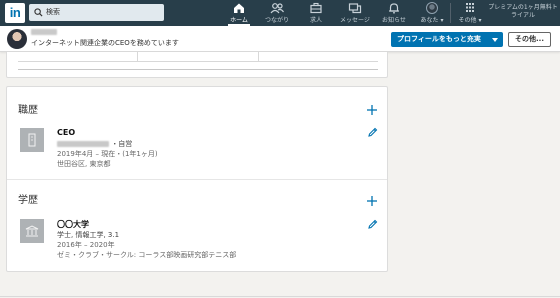 This screenshot has height=298, width=560. I want to click on nav-jobs-label: 求人, so click(315, 20).